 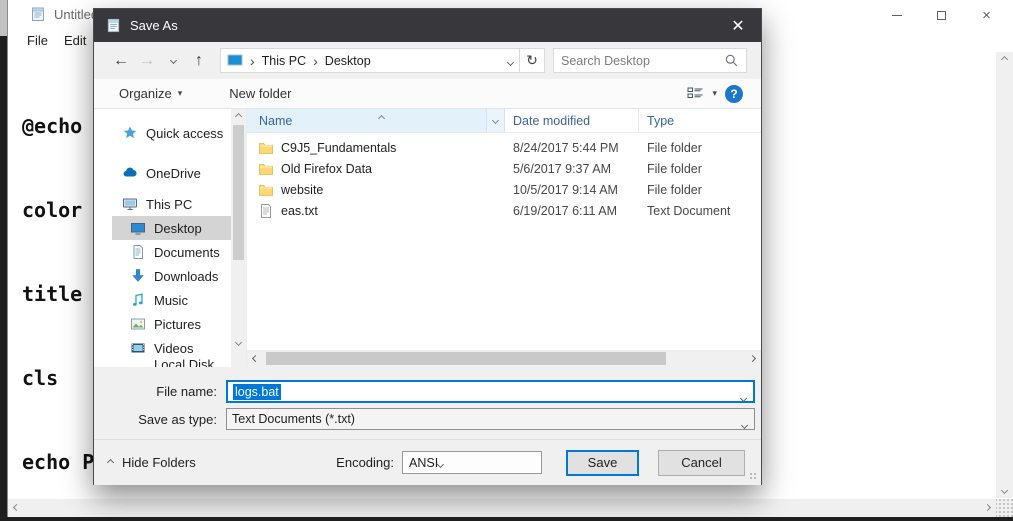 I want to click on file-list-header: Name Date modified Type, so click(x=504, y=121).